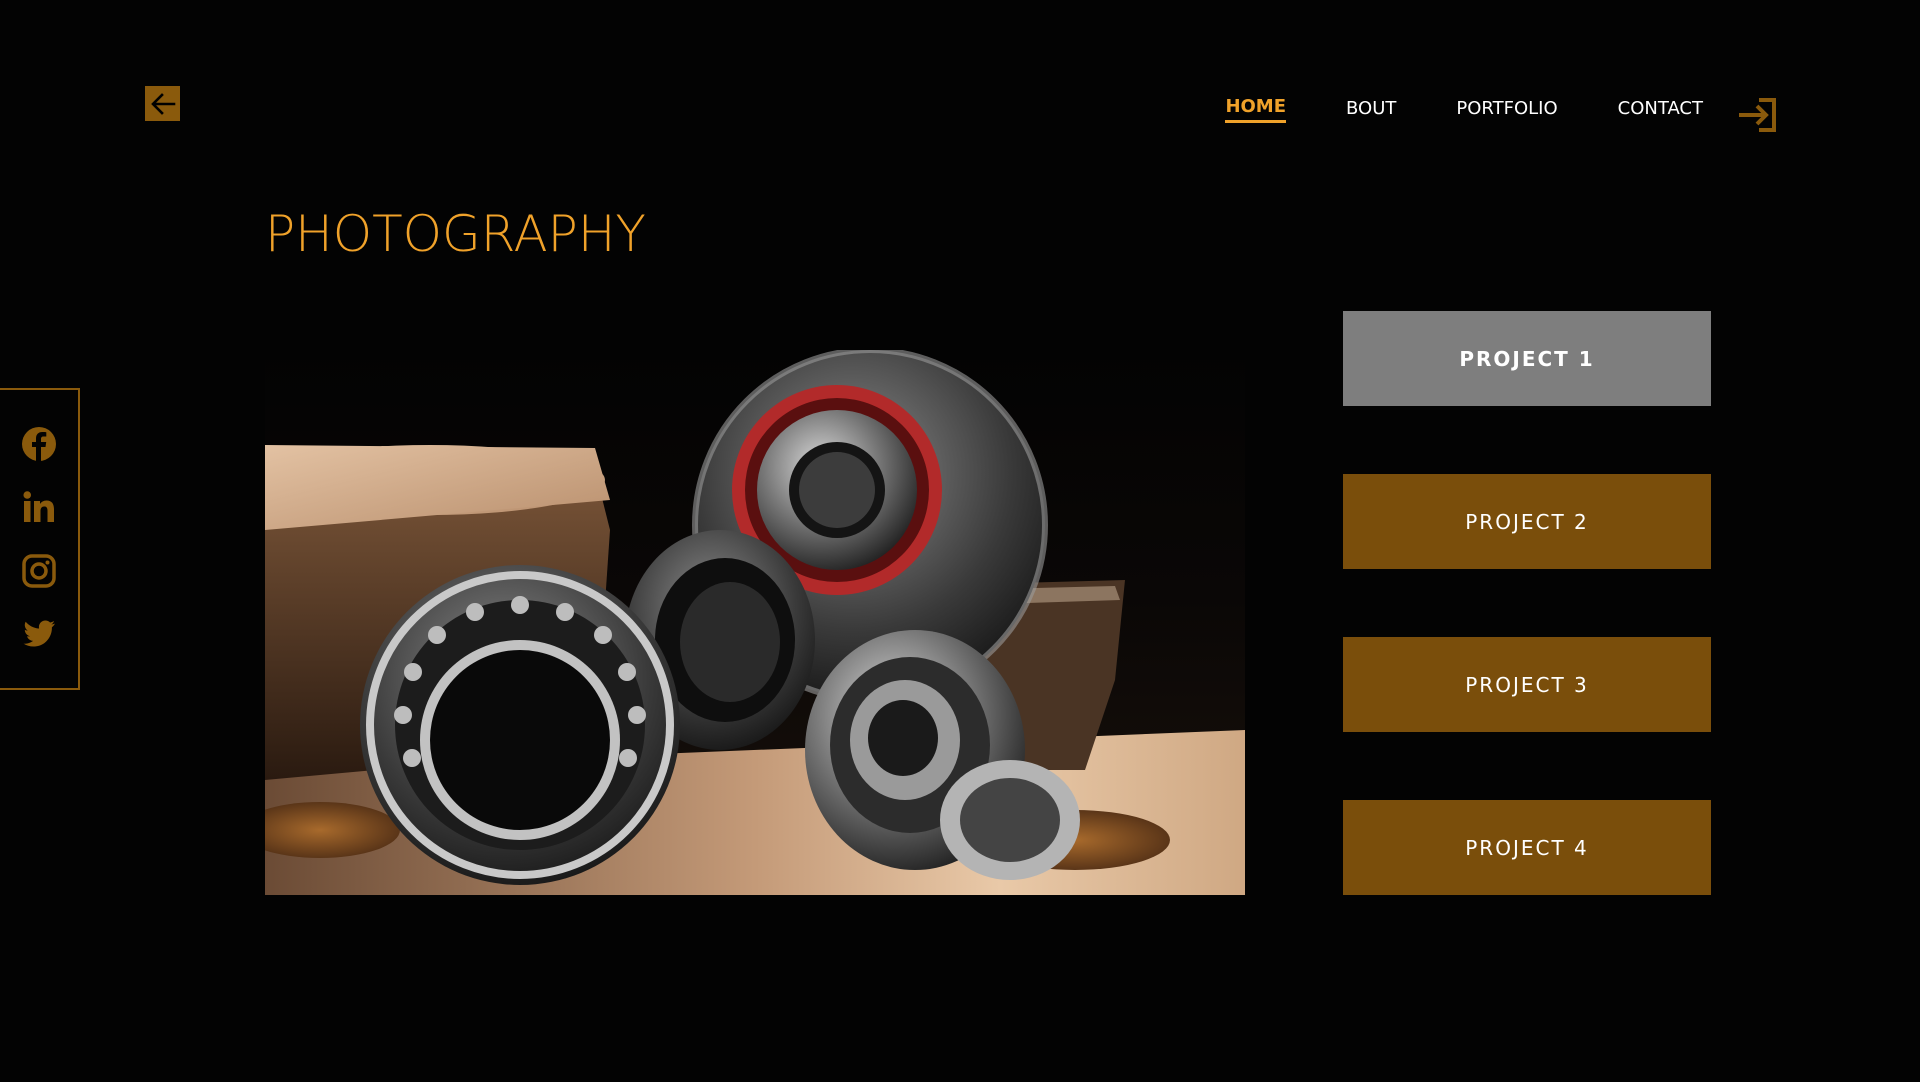 Image resolution: width=1920 pixels, height=1082 pixels. Describe the element at coordinates (1660, 110) in the screenshot. I see `nav-item-contact: CONTACT` at that location.